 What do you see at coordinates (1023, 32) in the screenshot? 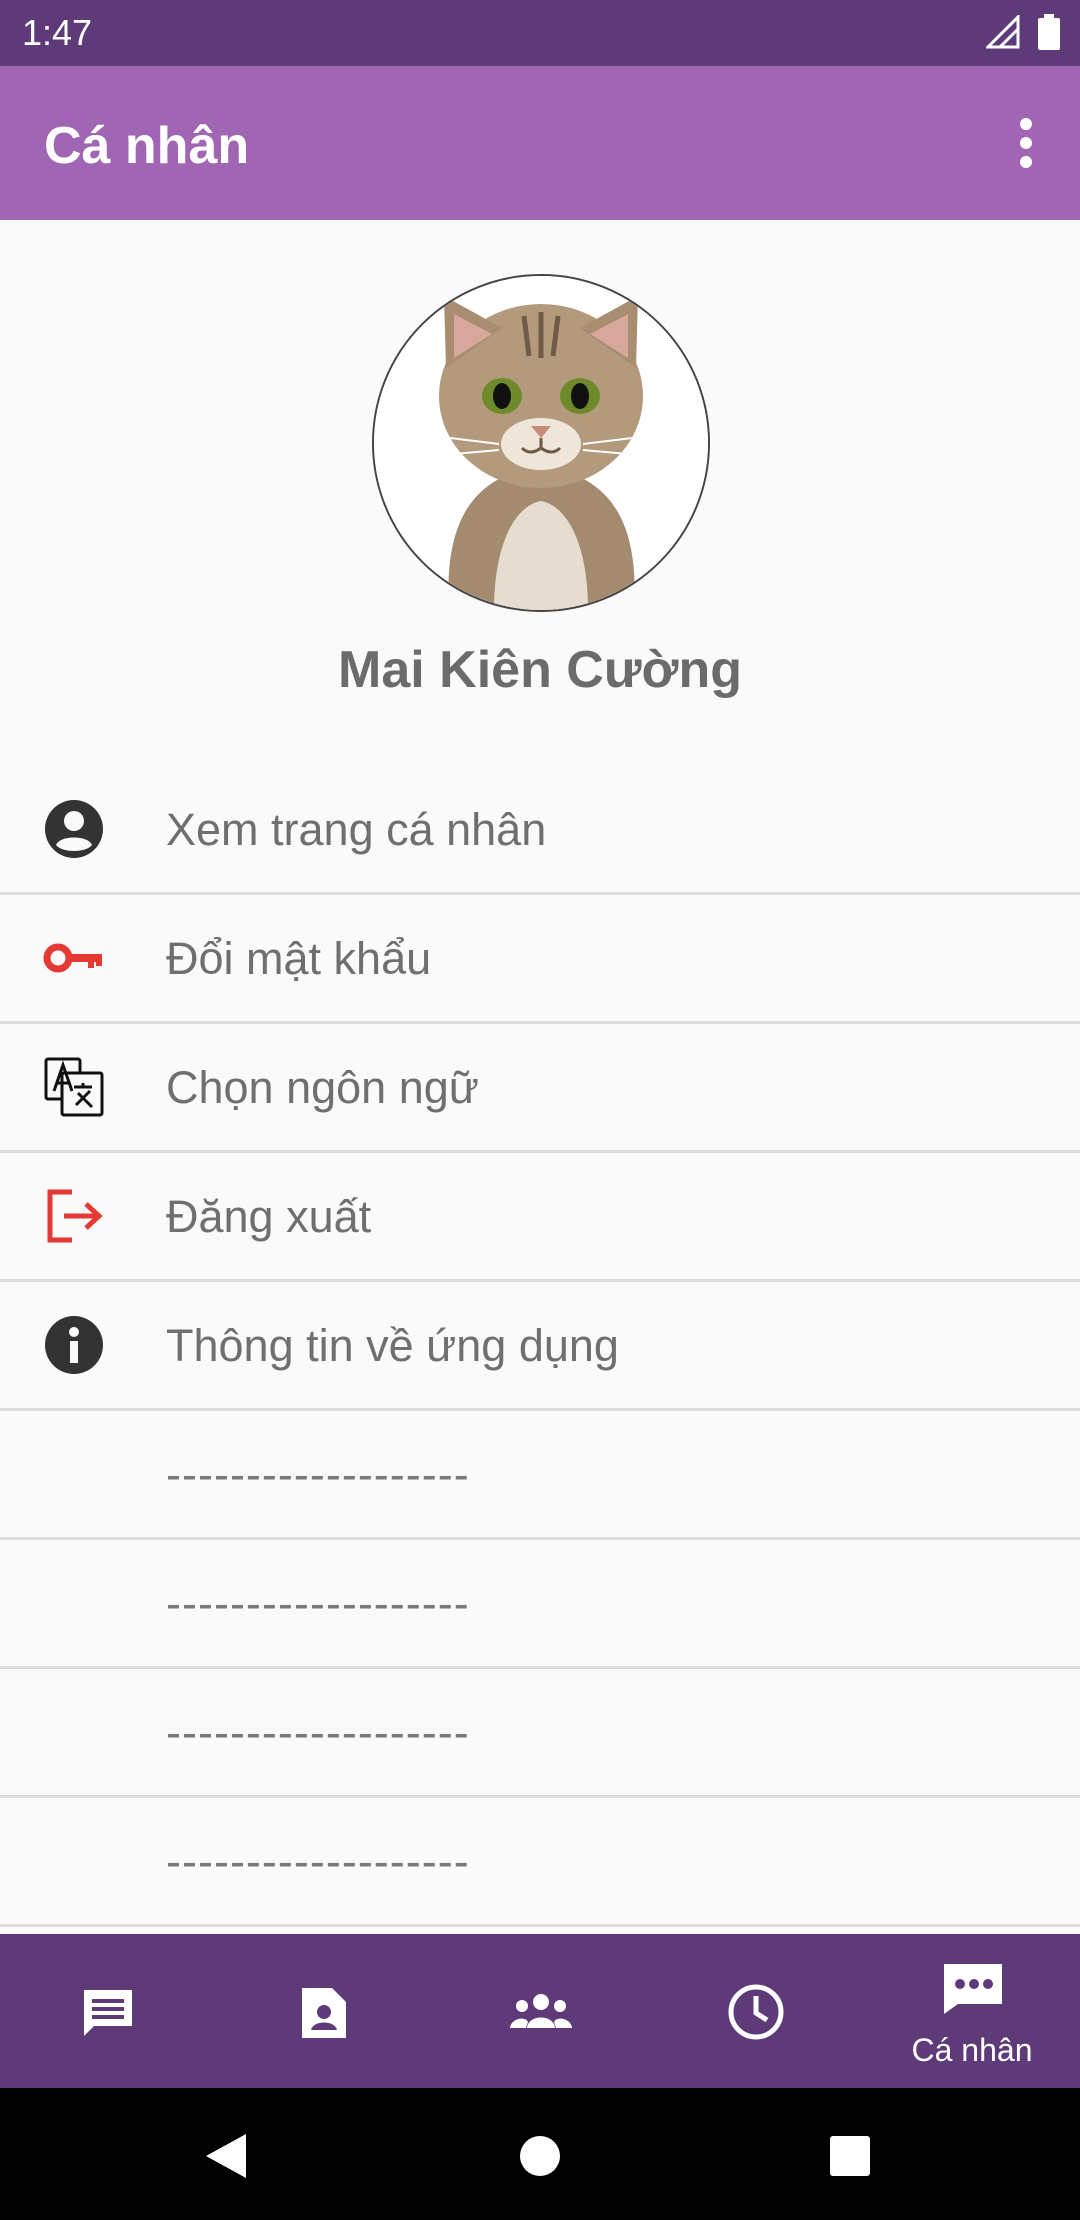
I see `status-icons` at bounding box center [1023, 32].